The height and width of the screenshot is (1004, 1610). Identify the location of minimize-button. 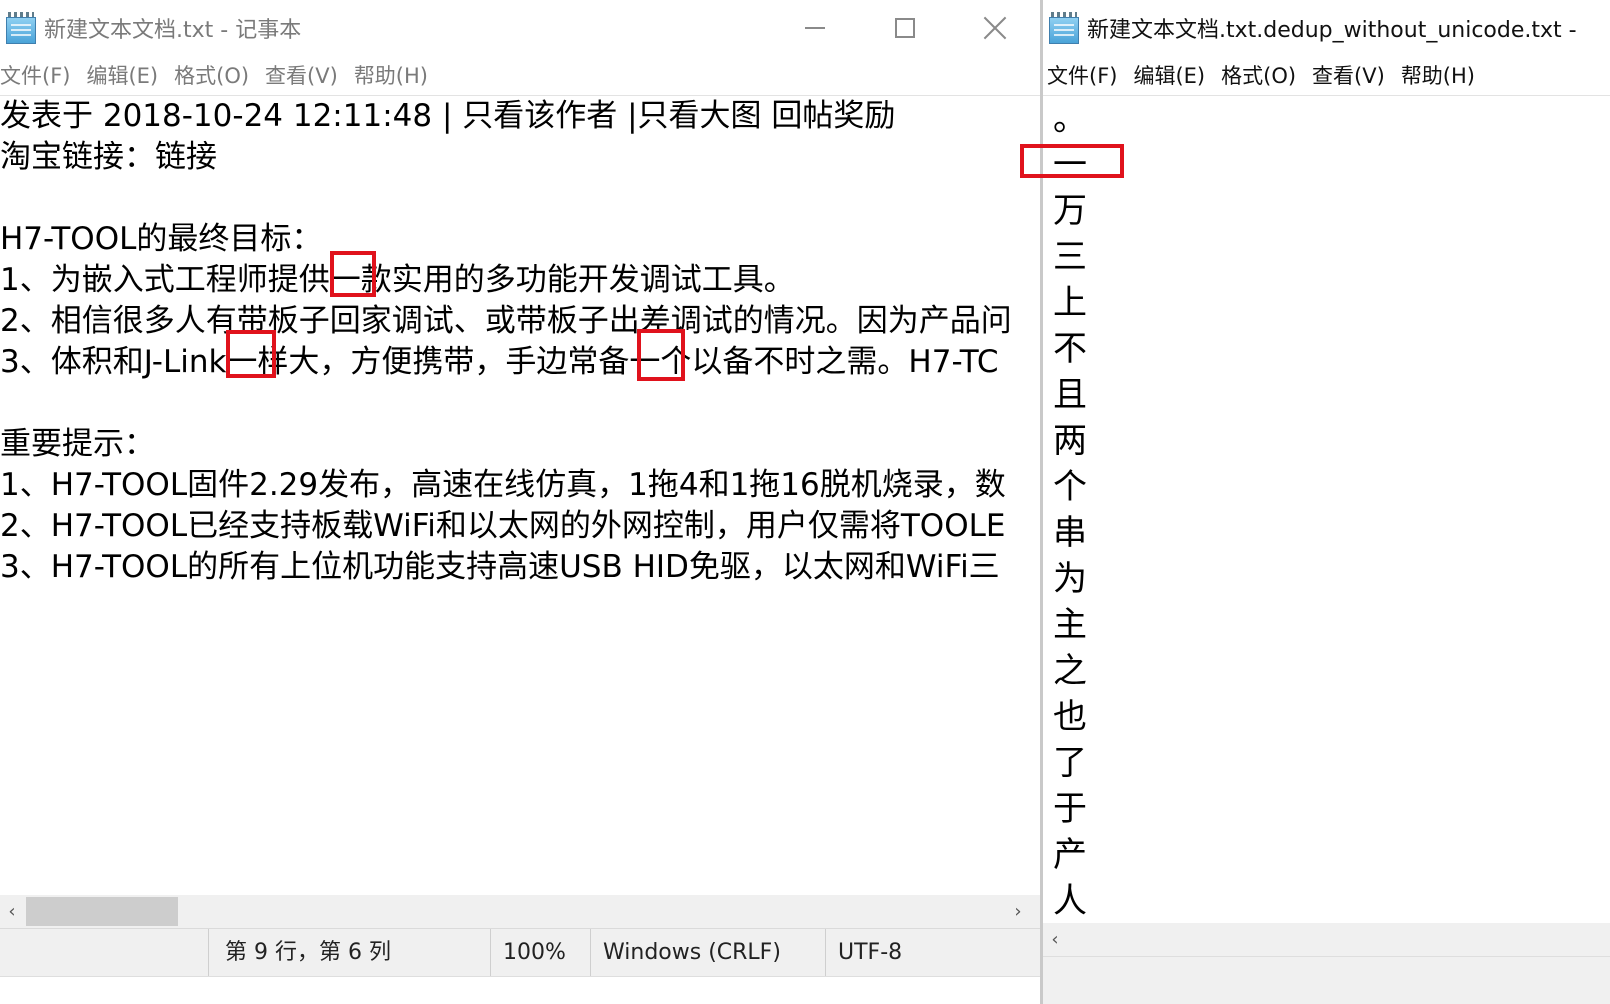
(815, 28).